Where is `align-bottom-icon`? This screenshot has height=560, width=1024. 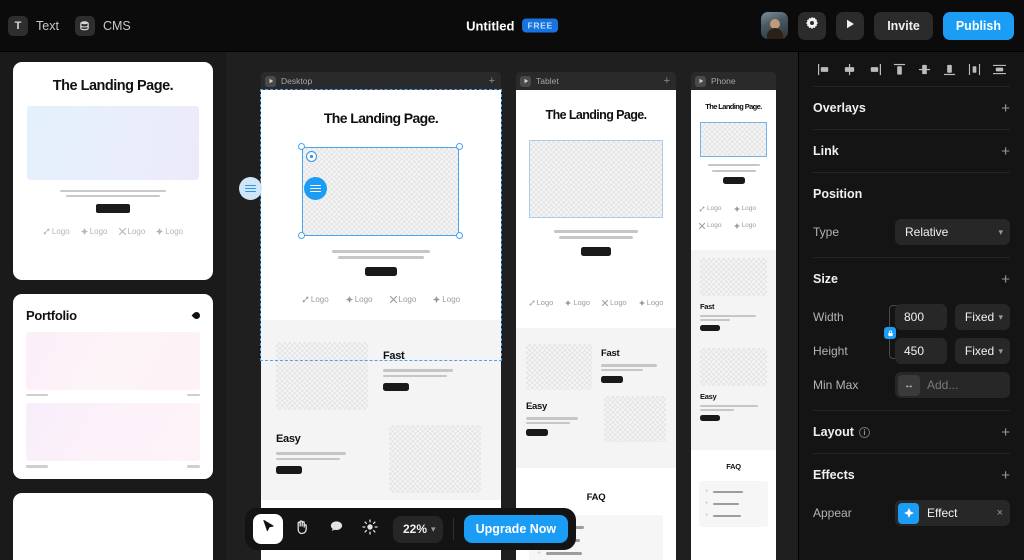
align-bottom-icon is located at coordinates (949, 69).